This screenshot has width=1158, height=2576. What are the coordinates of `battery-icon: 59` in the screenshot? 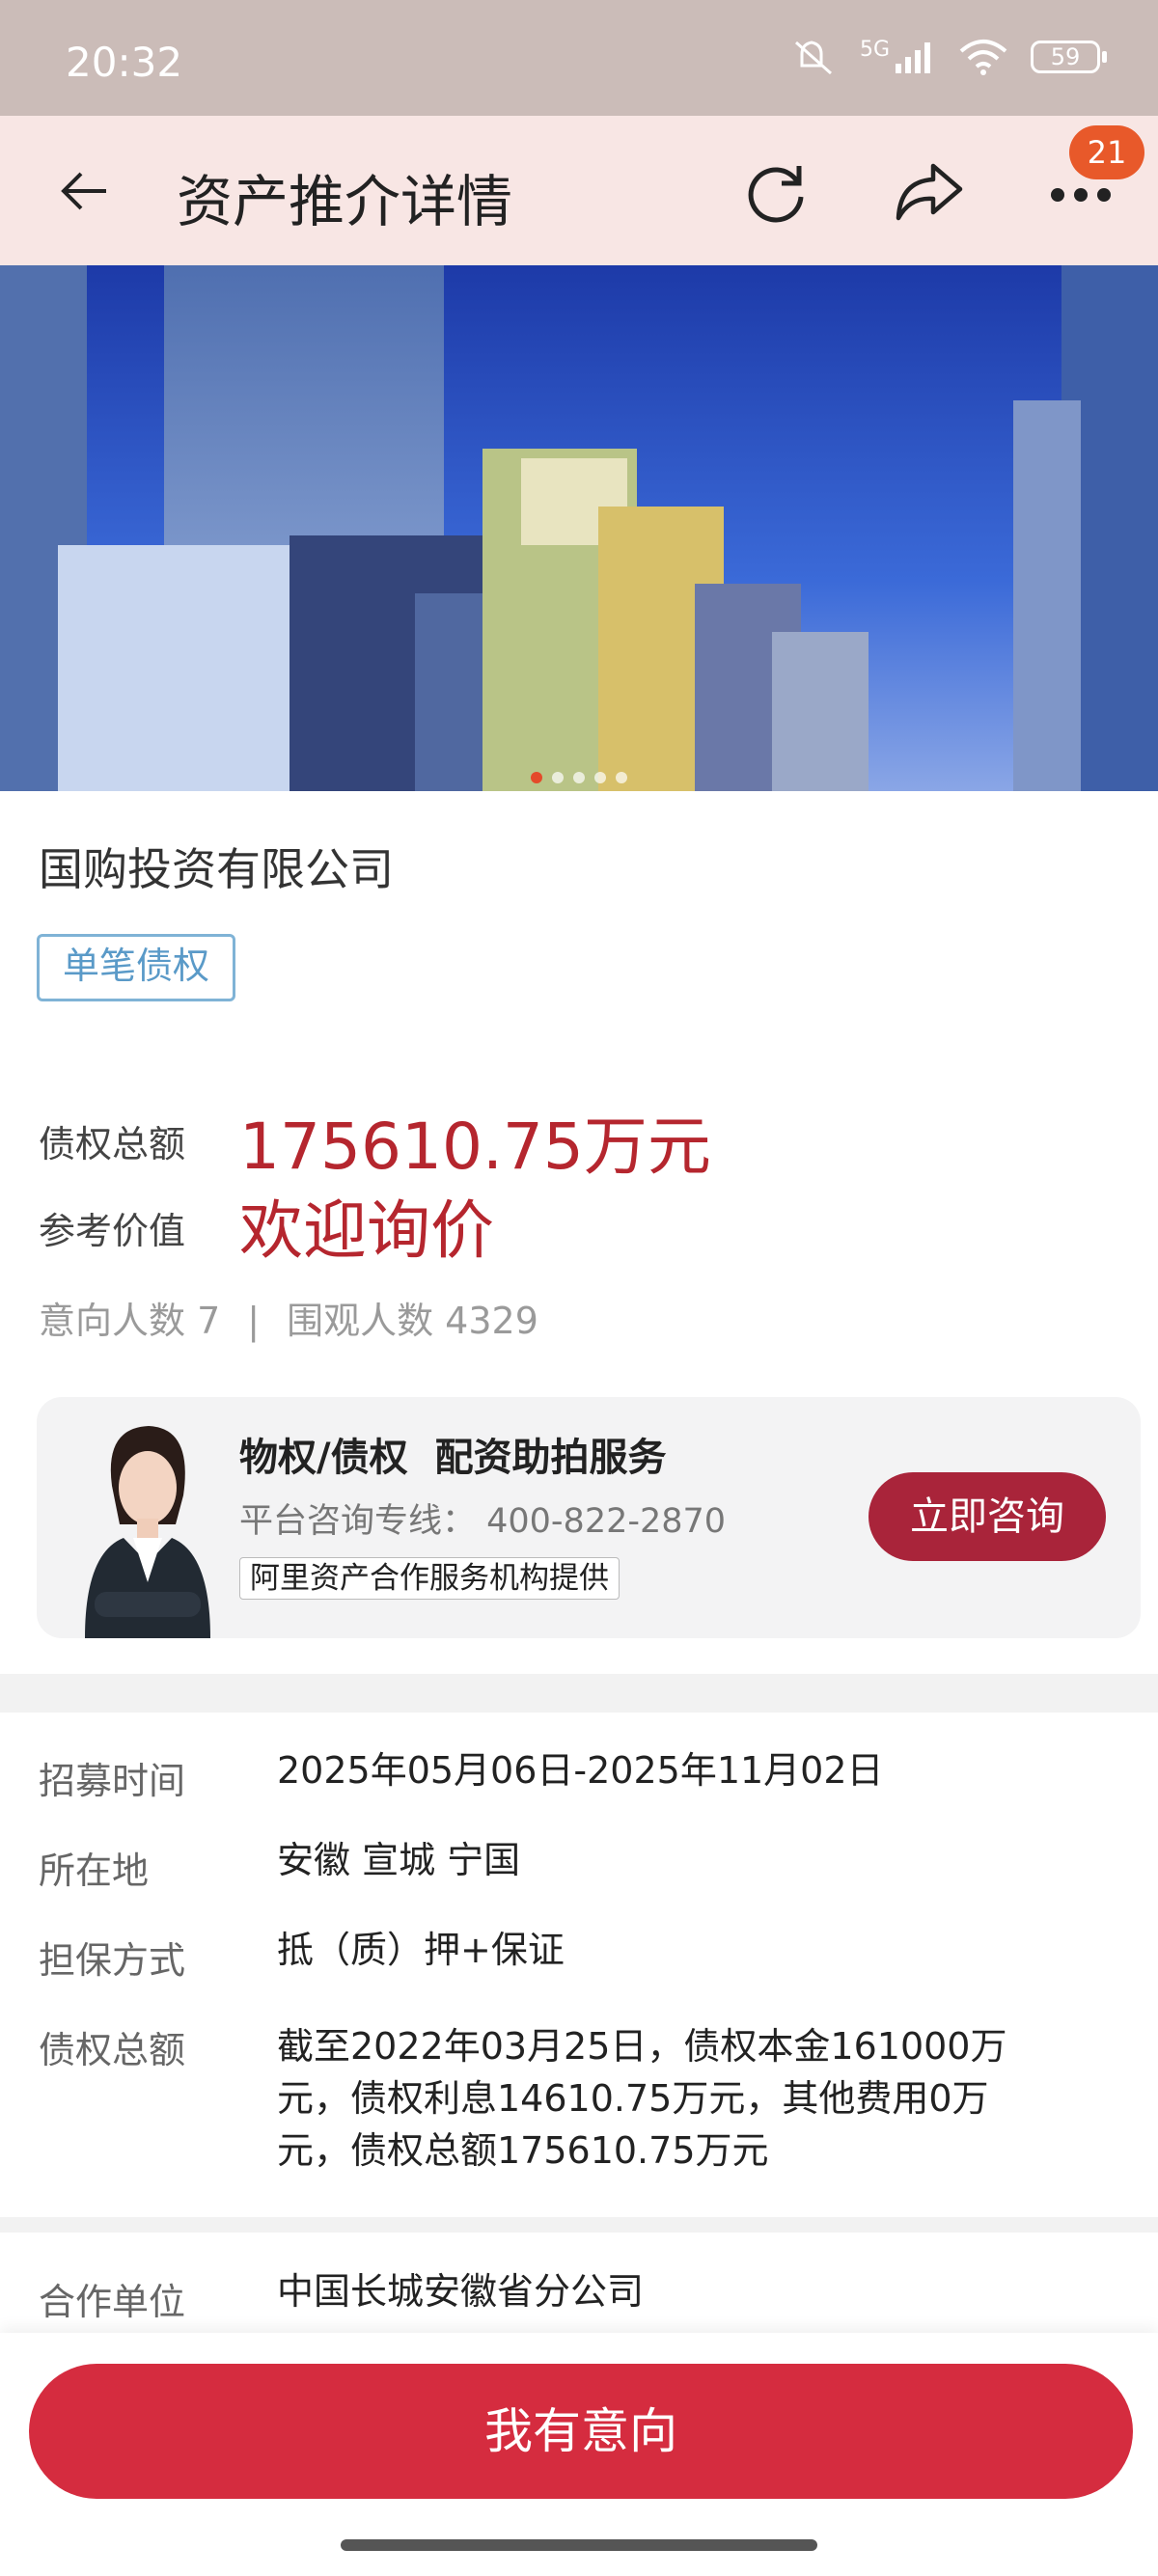 It's located at (1069, 57).